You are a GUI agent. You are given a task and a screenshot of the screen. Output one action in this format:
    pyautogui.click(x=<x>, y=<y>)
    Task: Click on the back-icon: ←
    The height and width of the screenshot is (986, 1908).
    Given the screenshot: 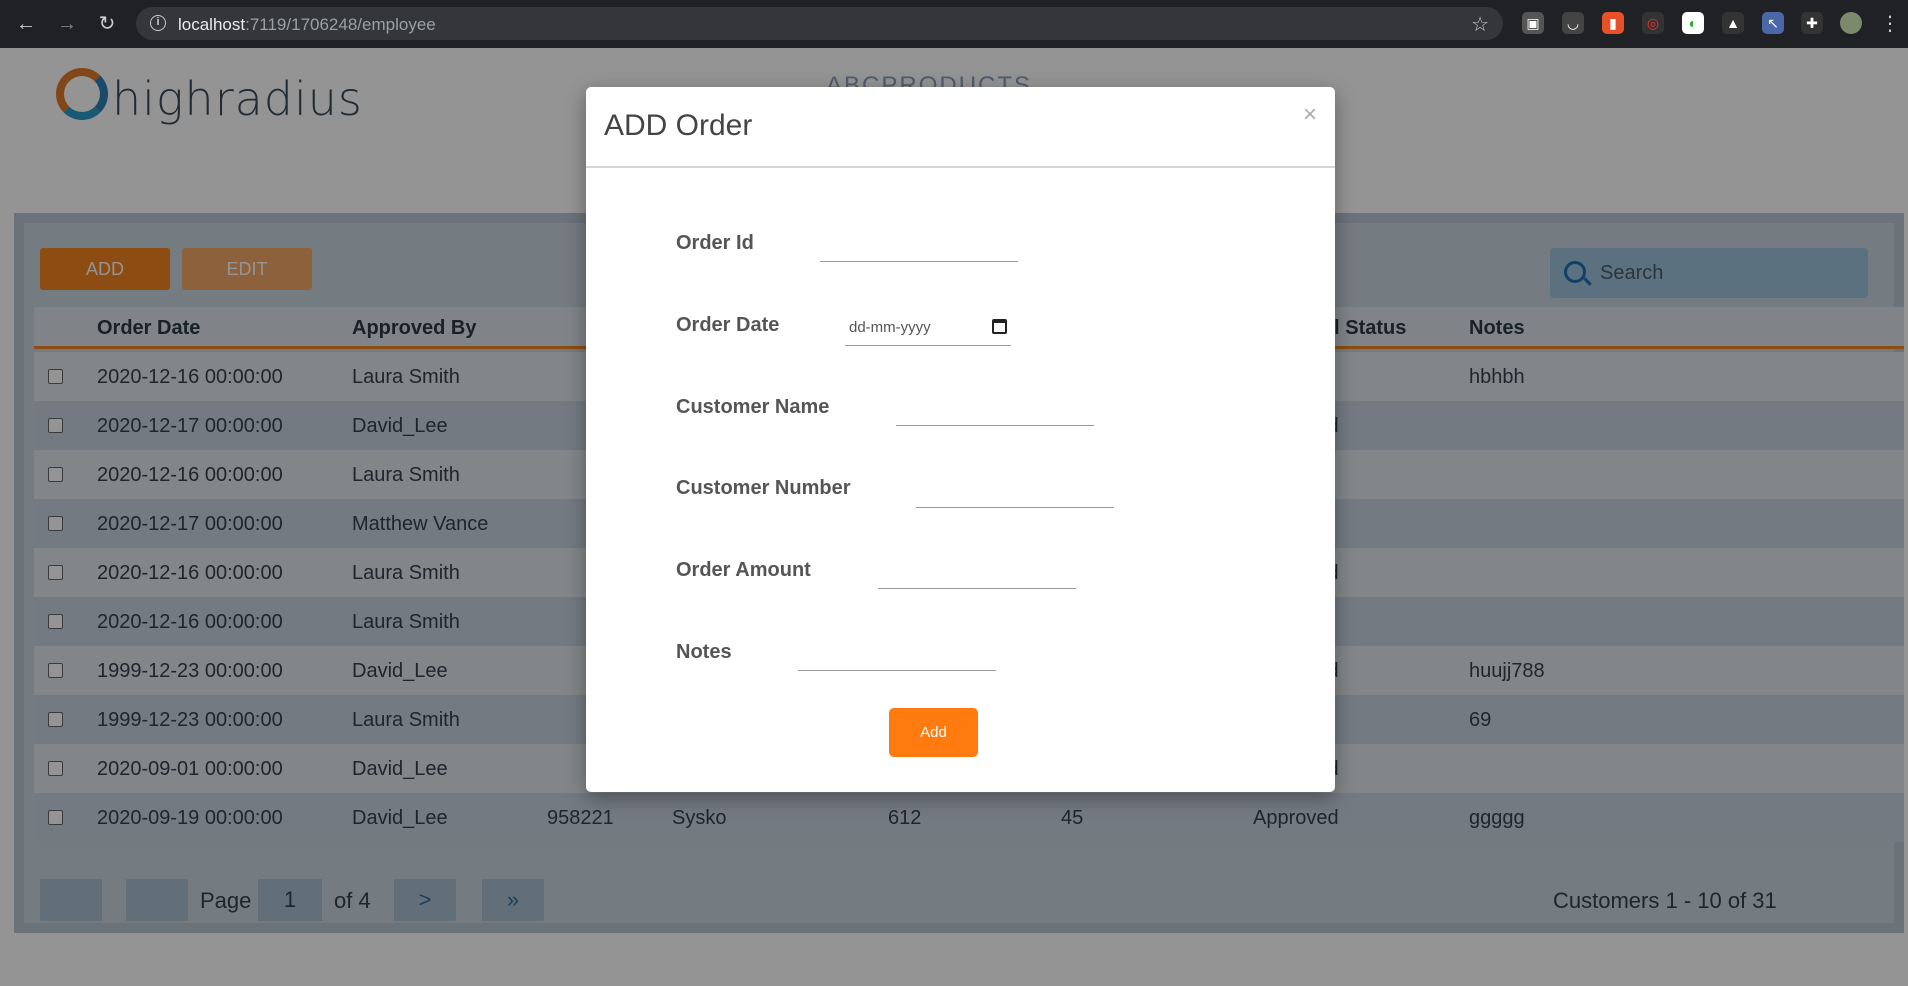 What is the action you would take?
    pyautogui.click(x=26, y=24)
    